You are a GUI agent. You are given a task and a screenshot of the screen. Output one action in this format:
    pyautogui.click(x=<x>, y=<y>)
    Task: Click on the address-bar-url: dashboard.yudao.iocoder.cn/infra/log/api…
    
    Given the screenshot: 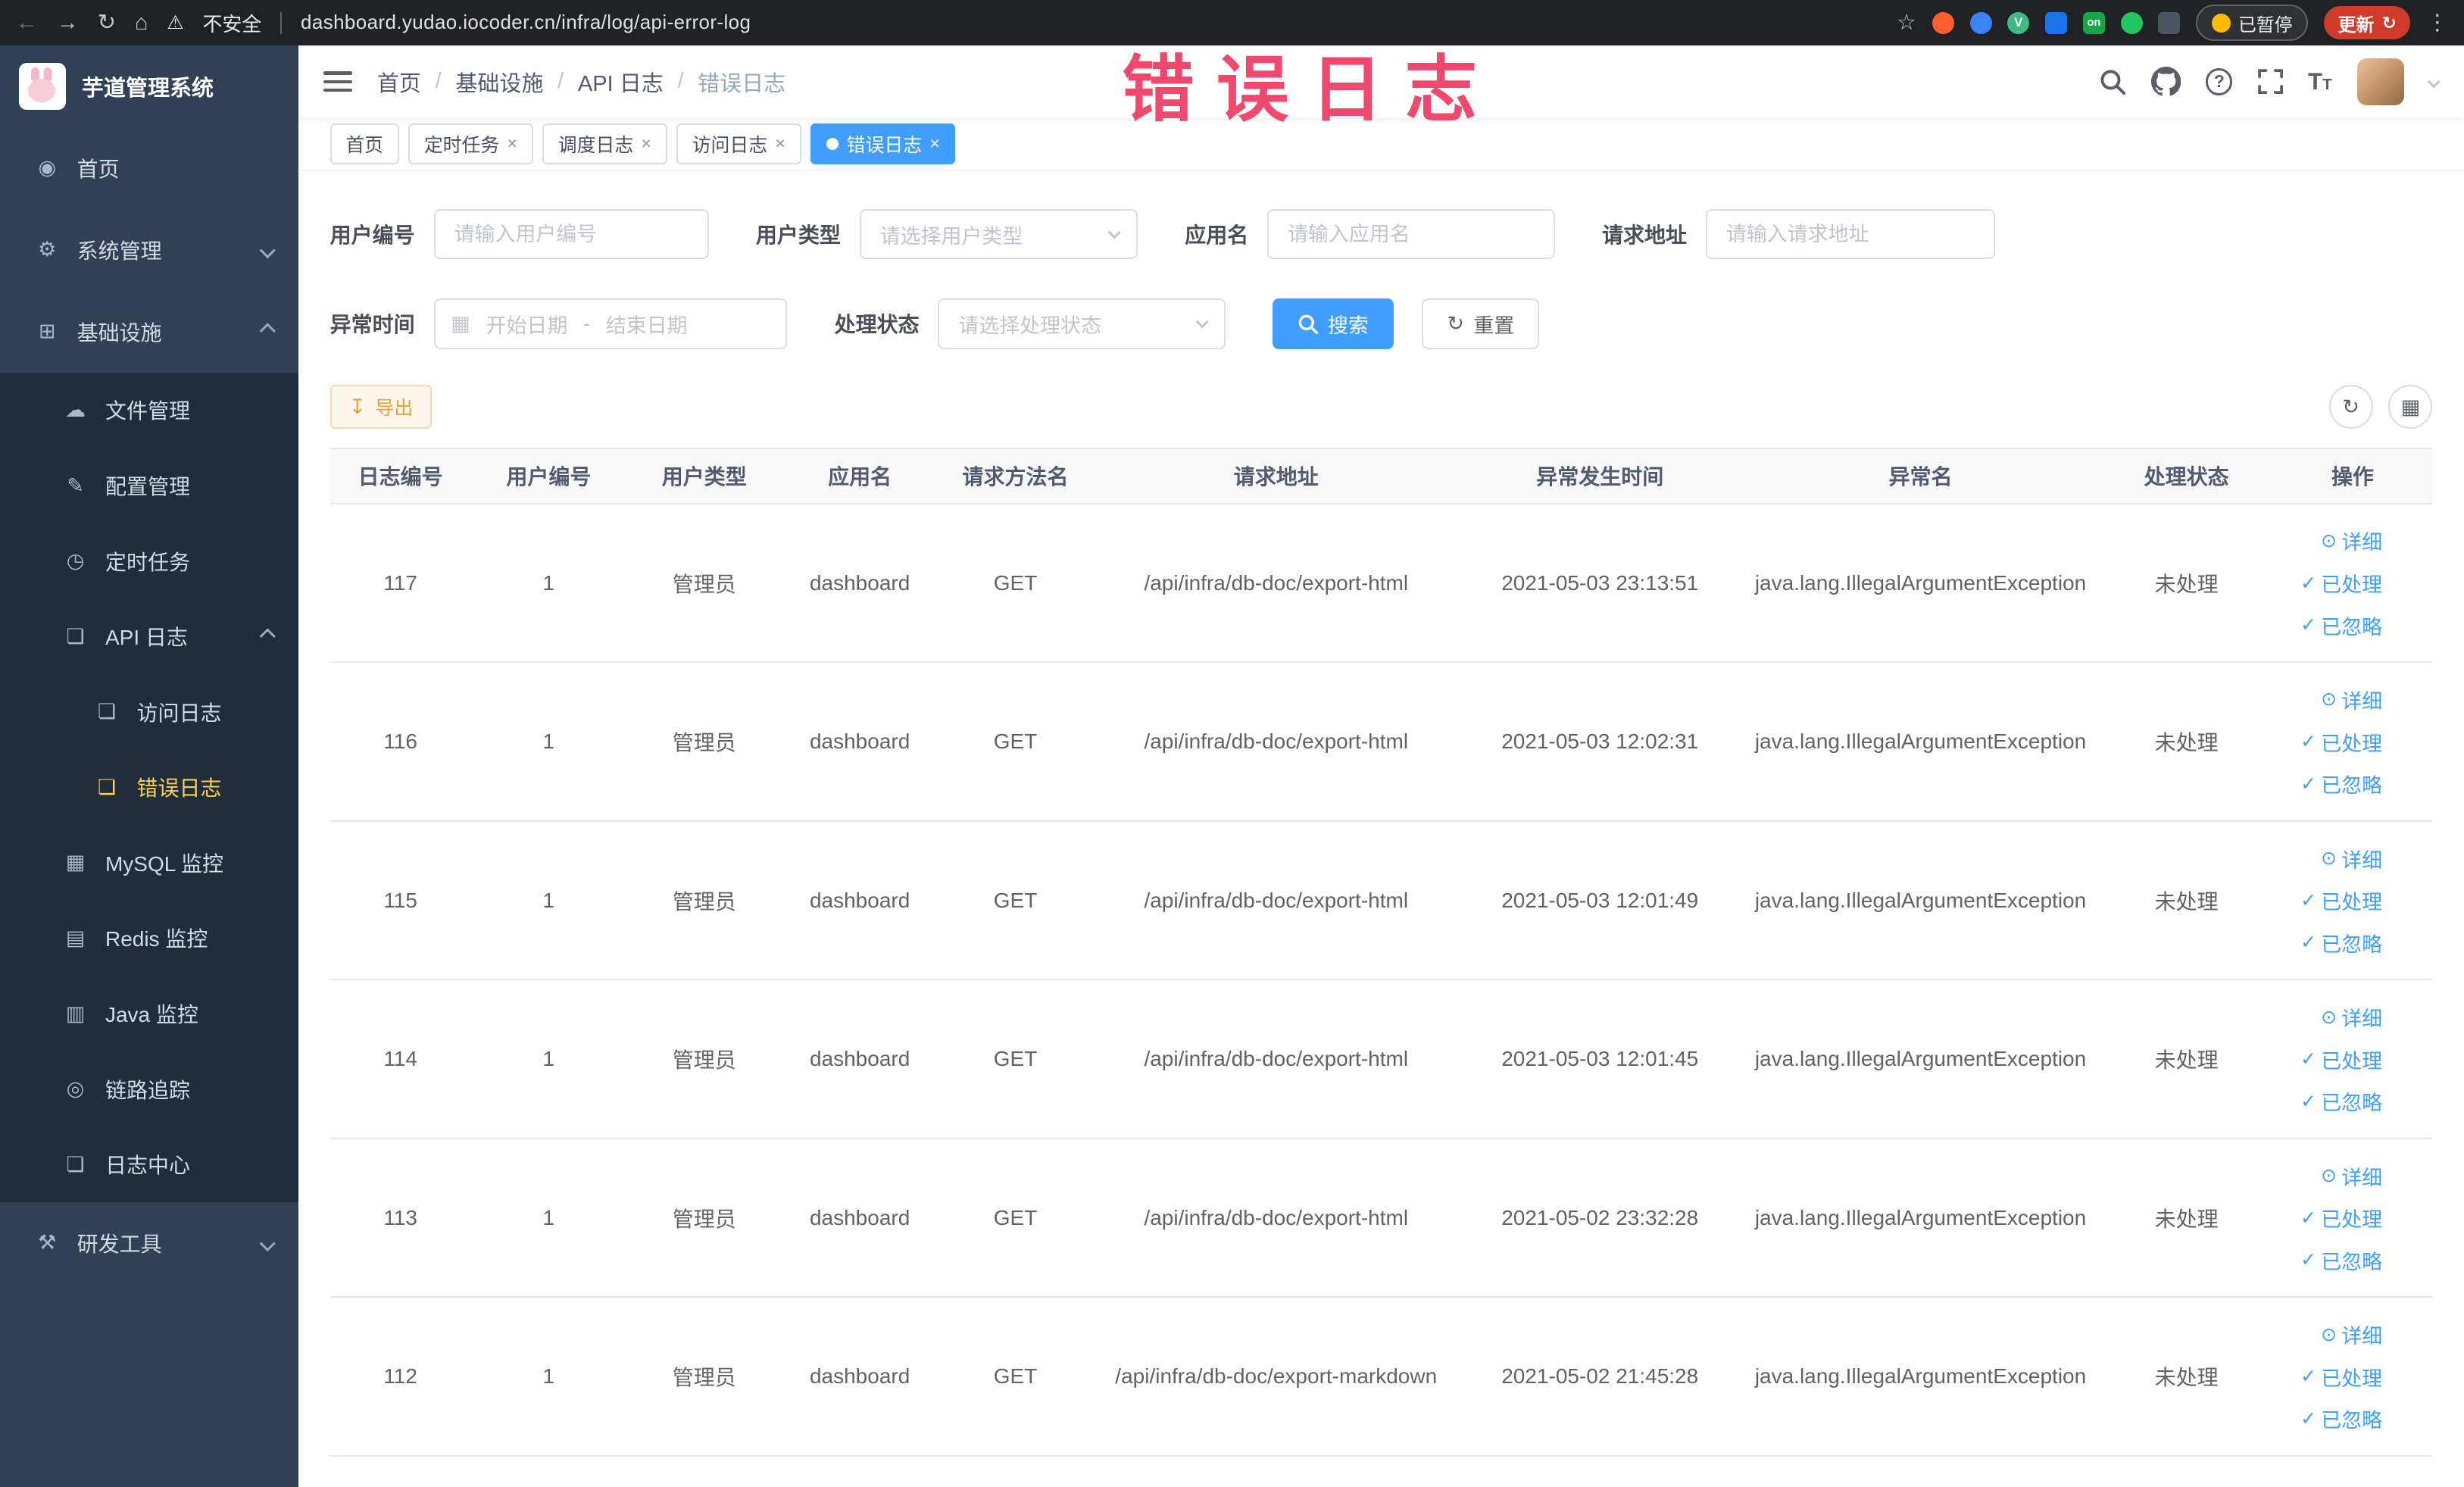 What is the action you would take?
    pyautogui.click(x=526, y=23)
    